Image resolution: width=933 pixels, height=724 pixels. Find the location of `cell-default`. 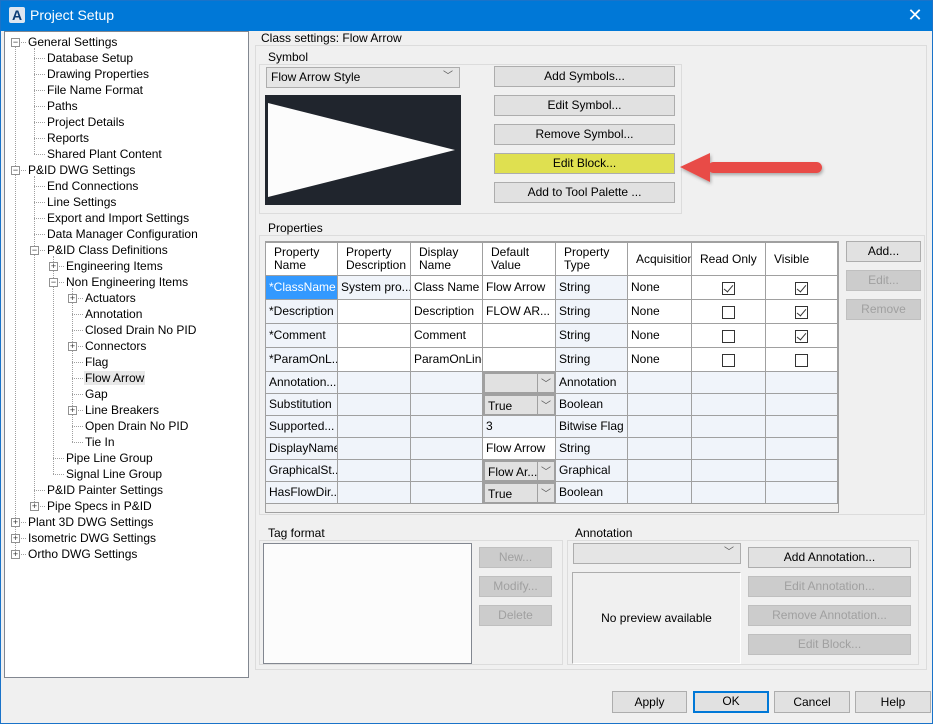

cell-default is located at coordinates (519, 336).